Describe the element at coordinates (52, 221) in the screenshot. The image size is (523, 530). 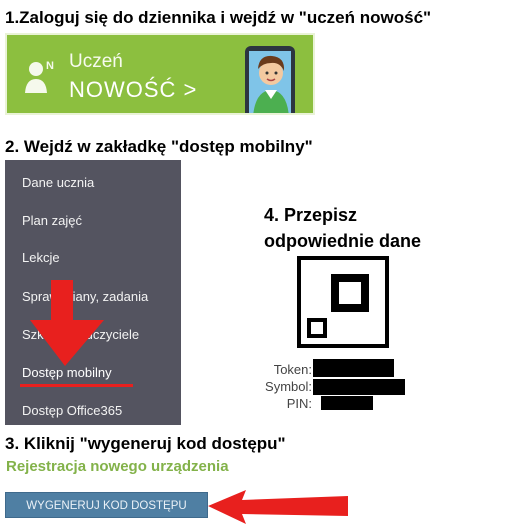
I see `menu-item-plan-zajec: Plan zajęć` at that location.